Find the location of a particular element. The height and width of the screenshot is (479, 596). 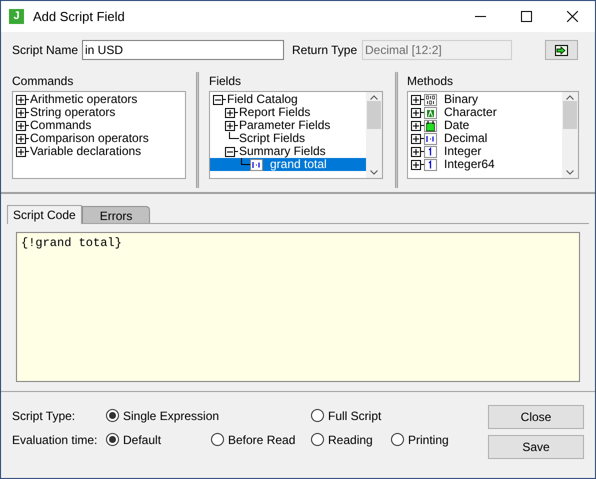

tree-item: Binary is located at coordinates (462, 99).